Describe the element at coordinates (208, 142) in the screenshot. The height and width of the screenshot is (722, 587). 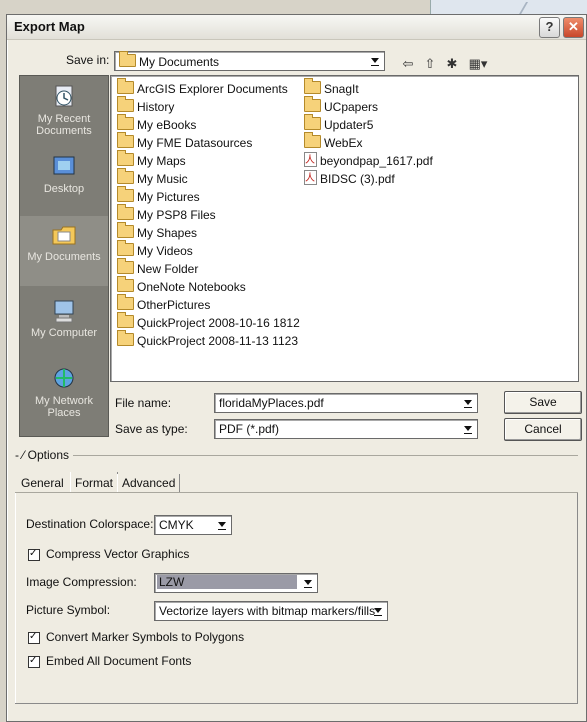
I see `list-item: My FME Datasources` at that location.